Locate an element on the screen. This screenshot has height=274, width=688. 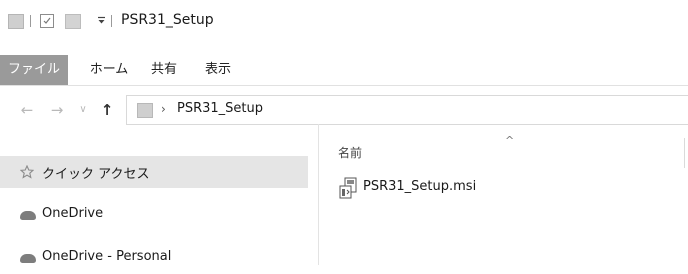
sidebar-item-onedrive-personal: OneDrive - Personal is located at coordinates (154, 258).